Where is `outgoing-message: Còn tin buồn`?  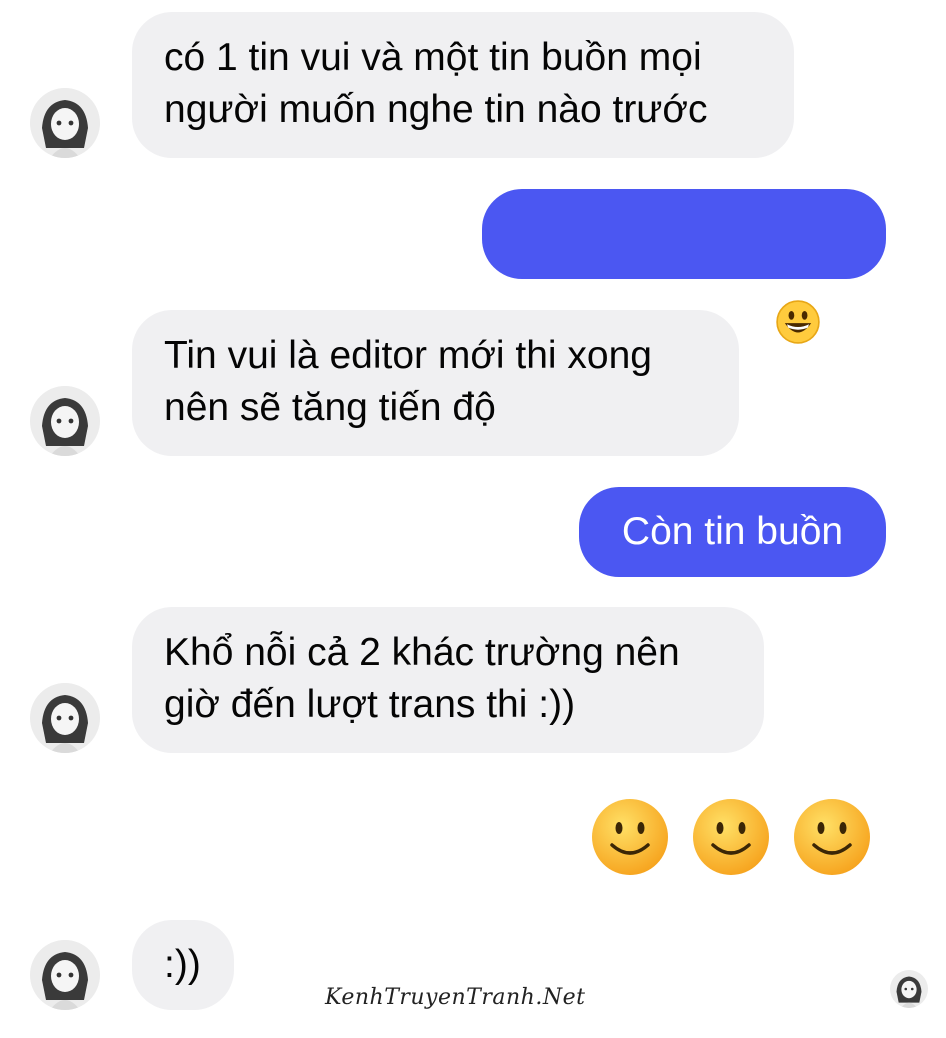
outgoing-message: Còn tin buồn is located at coordinates (732, 532).